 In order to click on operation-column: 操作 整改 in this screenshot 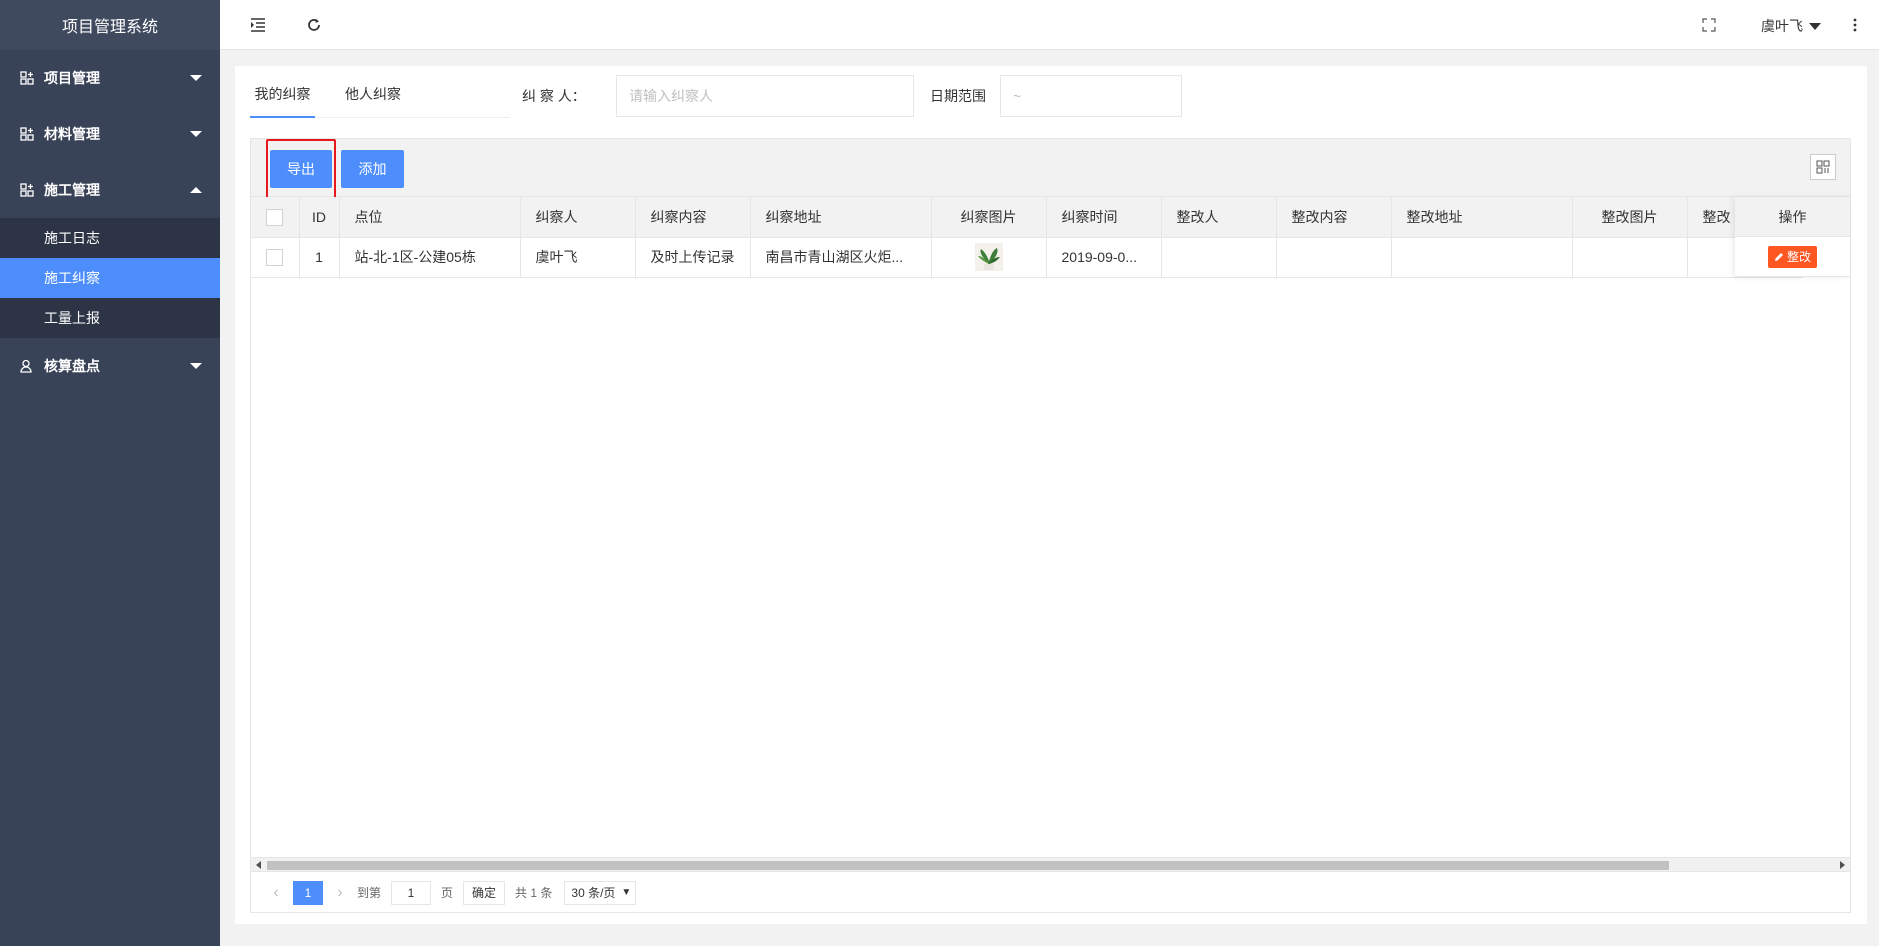, I will do `click(1792, 237)`.